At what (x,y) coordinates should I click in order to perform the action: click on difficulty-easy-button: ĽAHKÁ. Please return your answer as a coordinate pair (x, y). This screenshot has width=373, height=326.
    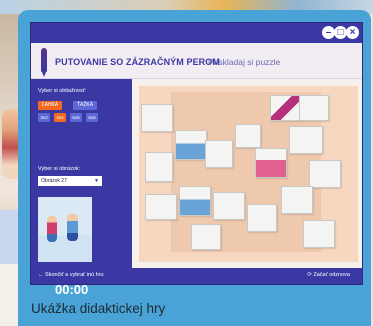
    Looking at the image, I should click on (50, 105).